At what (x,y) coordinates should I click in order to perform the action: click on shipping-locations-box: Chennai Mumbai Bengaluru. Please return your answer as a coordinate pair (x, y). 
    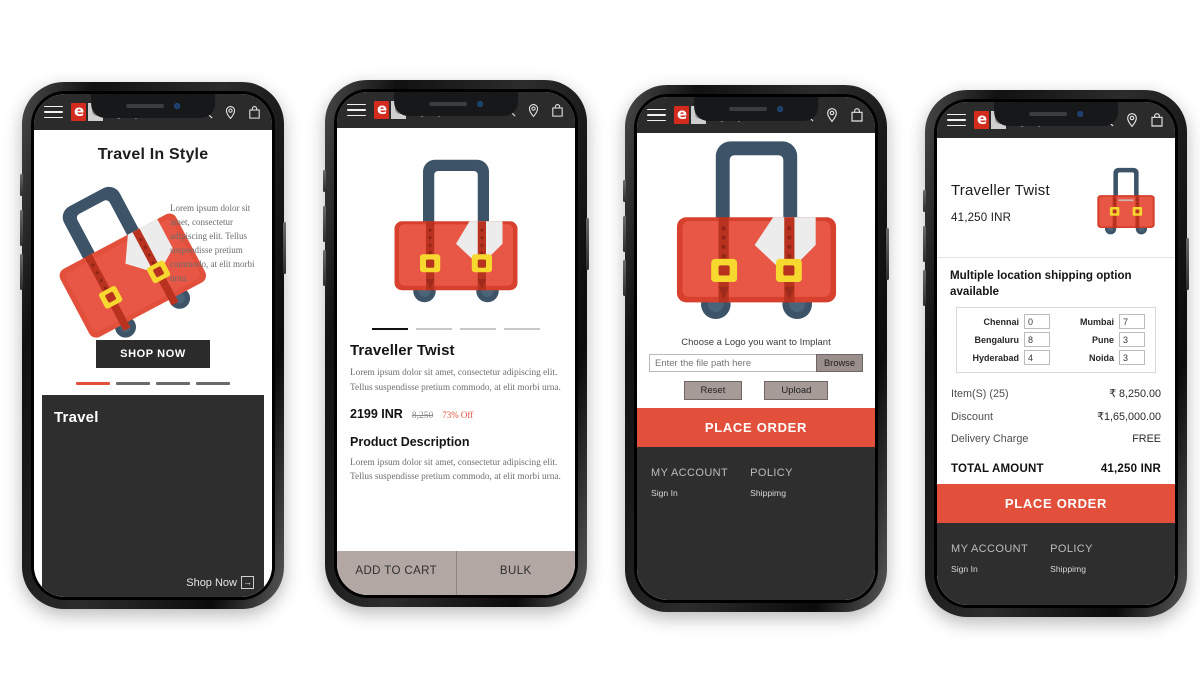
    Looking at the image, I should click on (1056, 340).